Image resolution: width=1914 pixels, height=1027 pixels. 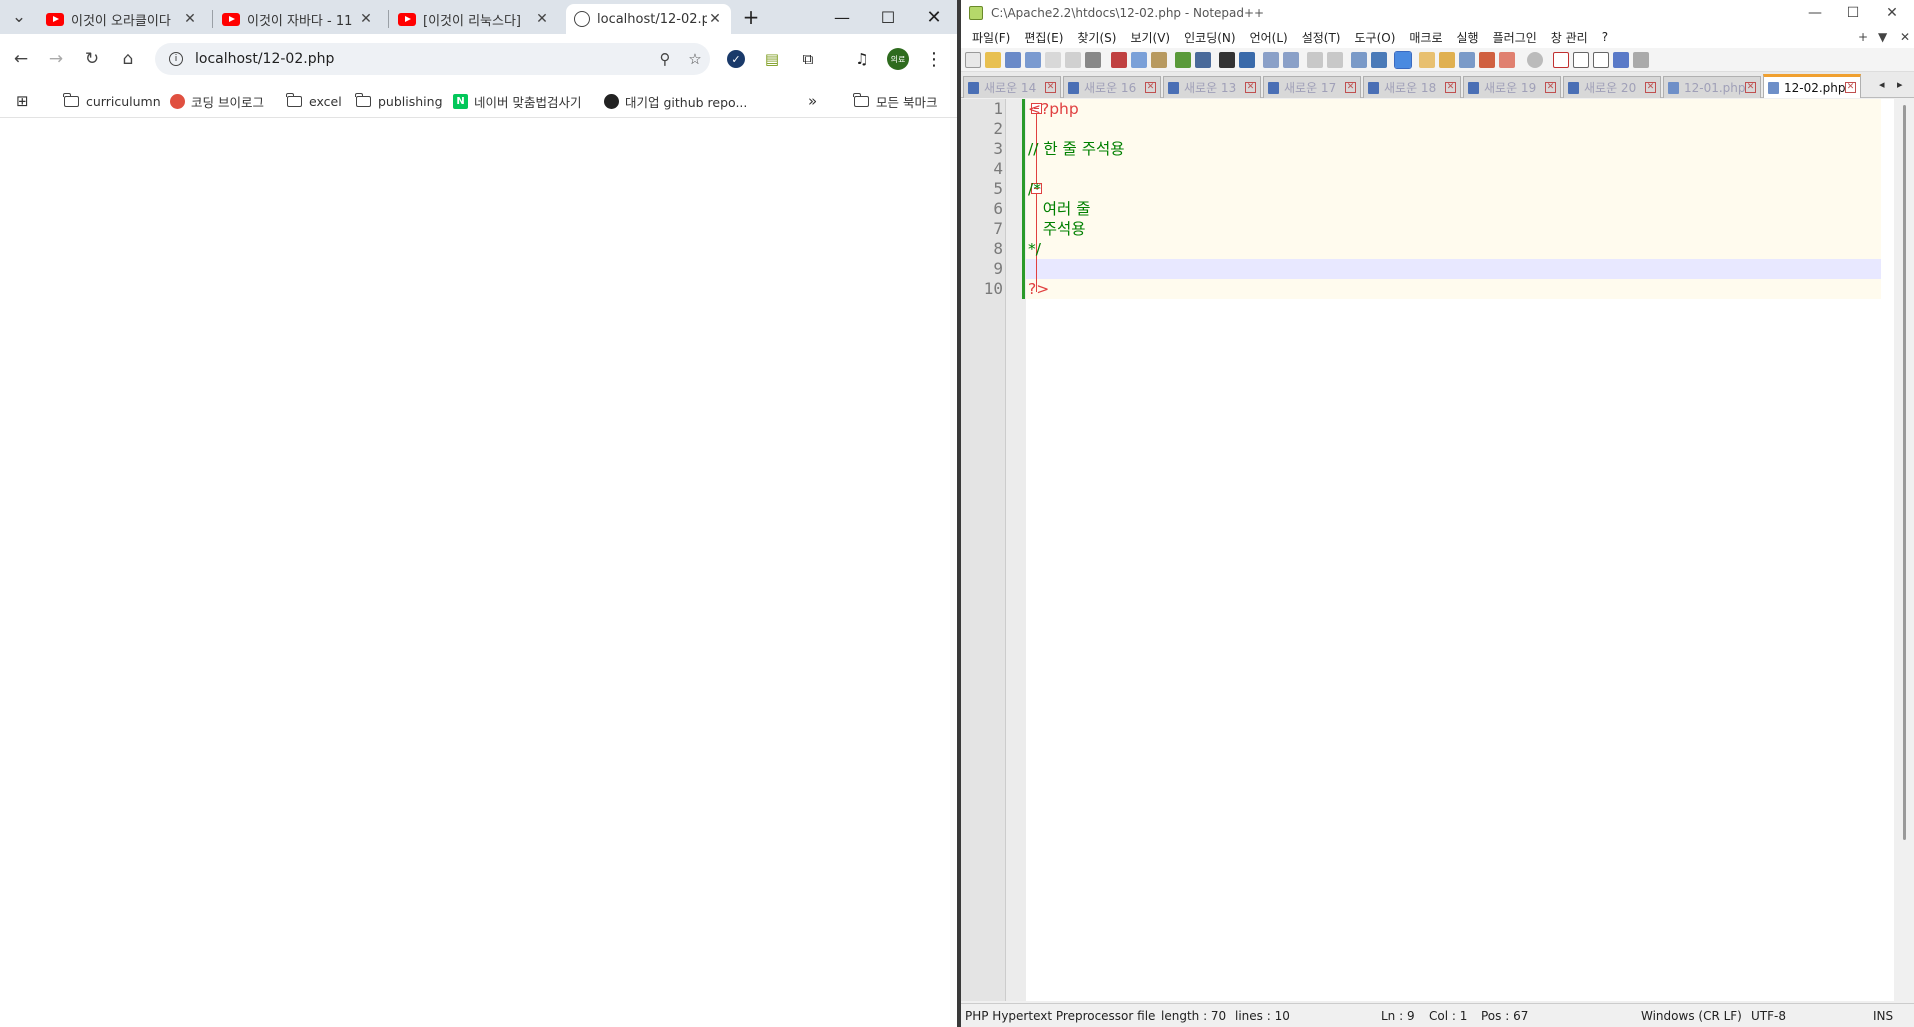 I want to click on menu-encoding: 인코딩(N), so click(x=1209, y=37).